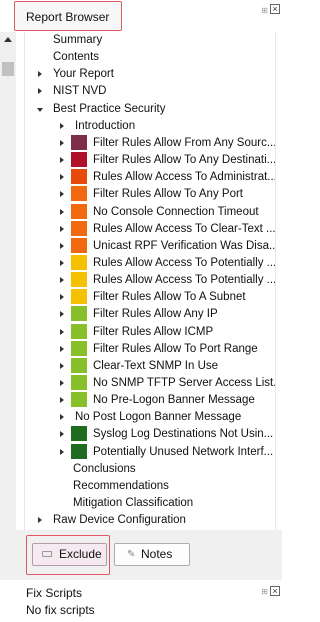 The height and width of the screenshot is (622, 320). I want to click on tree-item-label: Filter Rules Allow To Any Port, so click(168, 194).